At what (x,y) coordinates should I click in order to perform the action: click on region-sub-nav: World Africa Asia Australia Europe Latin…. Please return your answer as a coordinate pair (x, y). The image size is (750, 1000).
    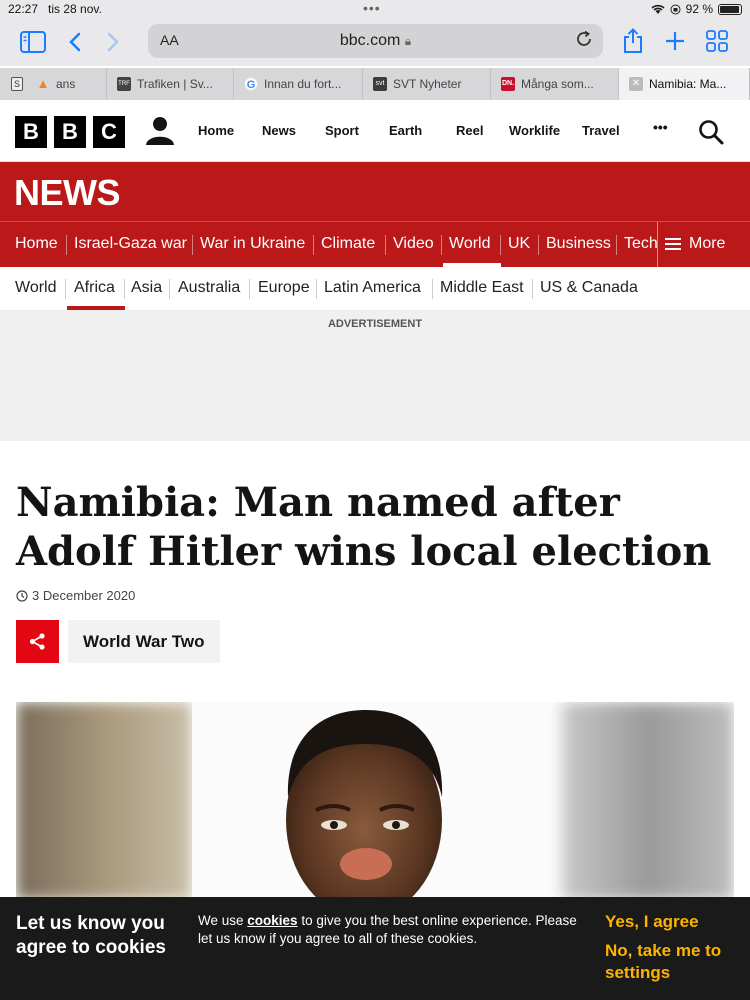
    Looking at the image, I should click on (375, 289).